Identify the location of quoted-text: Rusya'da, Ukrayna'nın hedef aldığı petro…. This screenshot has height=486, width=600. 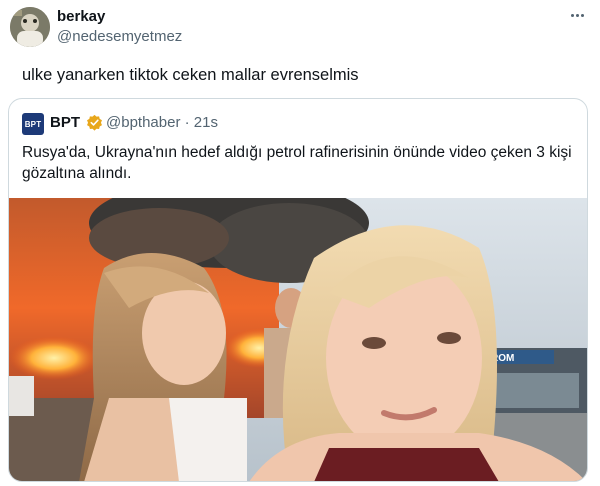
(297, 163).